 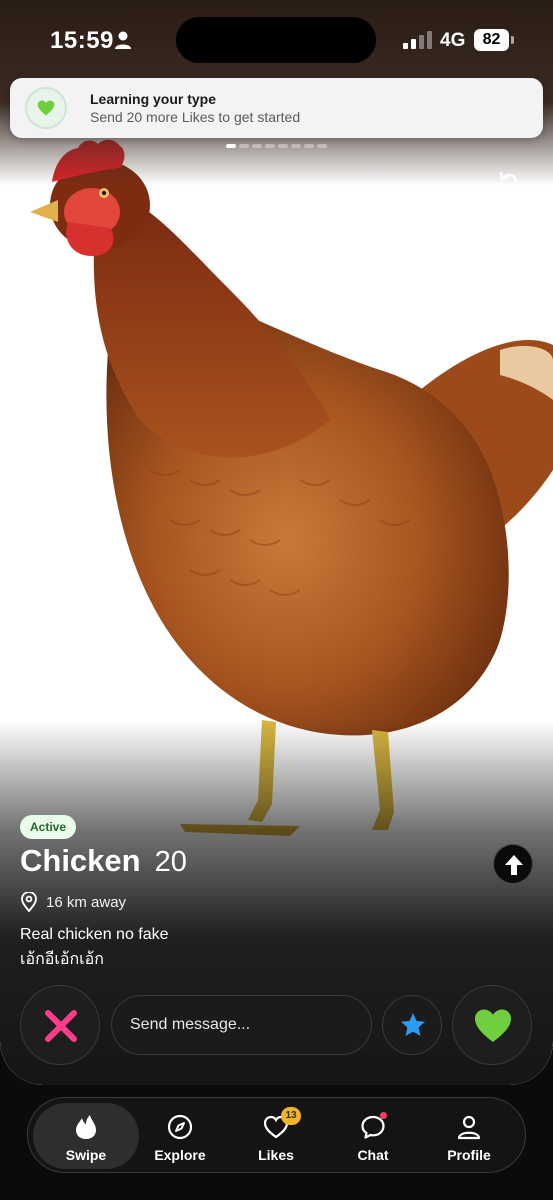 I want to click on unread-dot, so click(x=383, y=1115).